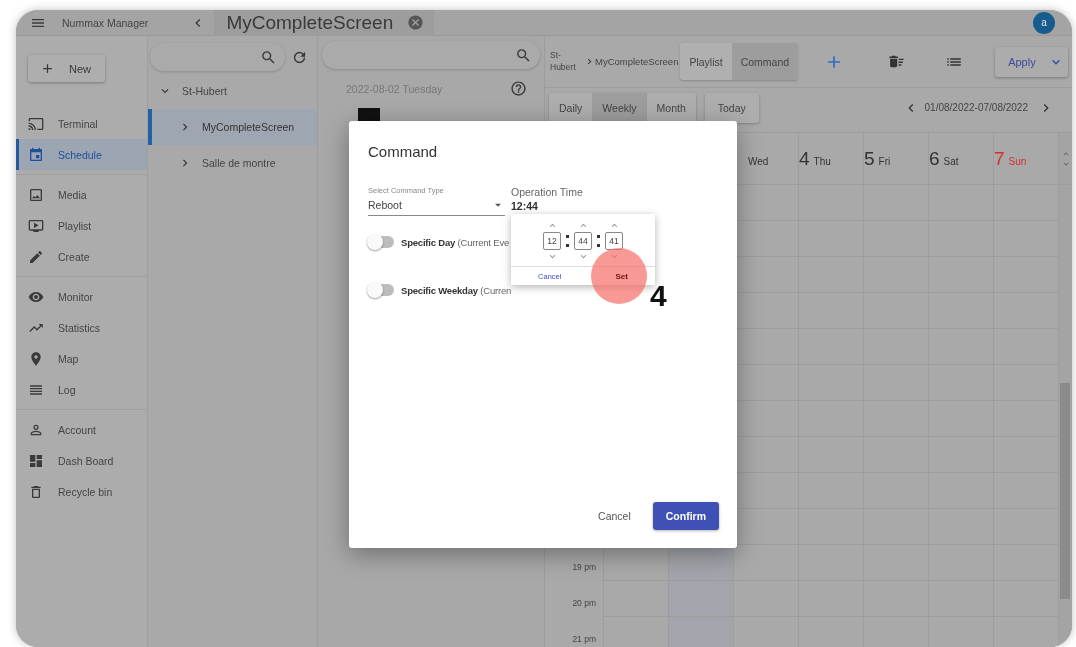 Image resolution: width=1076 pixels, height=647 pixels. Describe the element at coordinates (685, 516) in the screenshot. I see `confirm-button: Confirm` at that location.